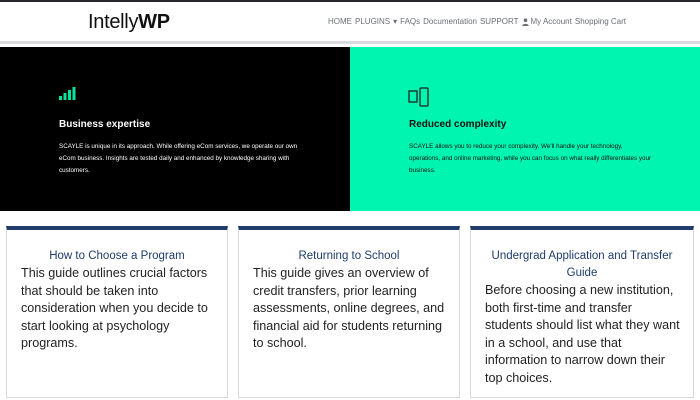 This screenshot has width=700, height=400. I want to click on card-title: Returning to School, so click(349, 256).